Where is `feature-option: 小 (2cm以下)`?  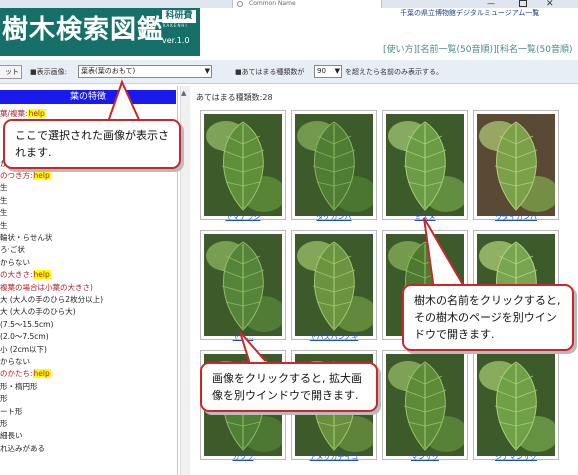 feature-option: 小 (2cm以下) is located at coordinates (23, 349).